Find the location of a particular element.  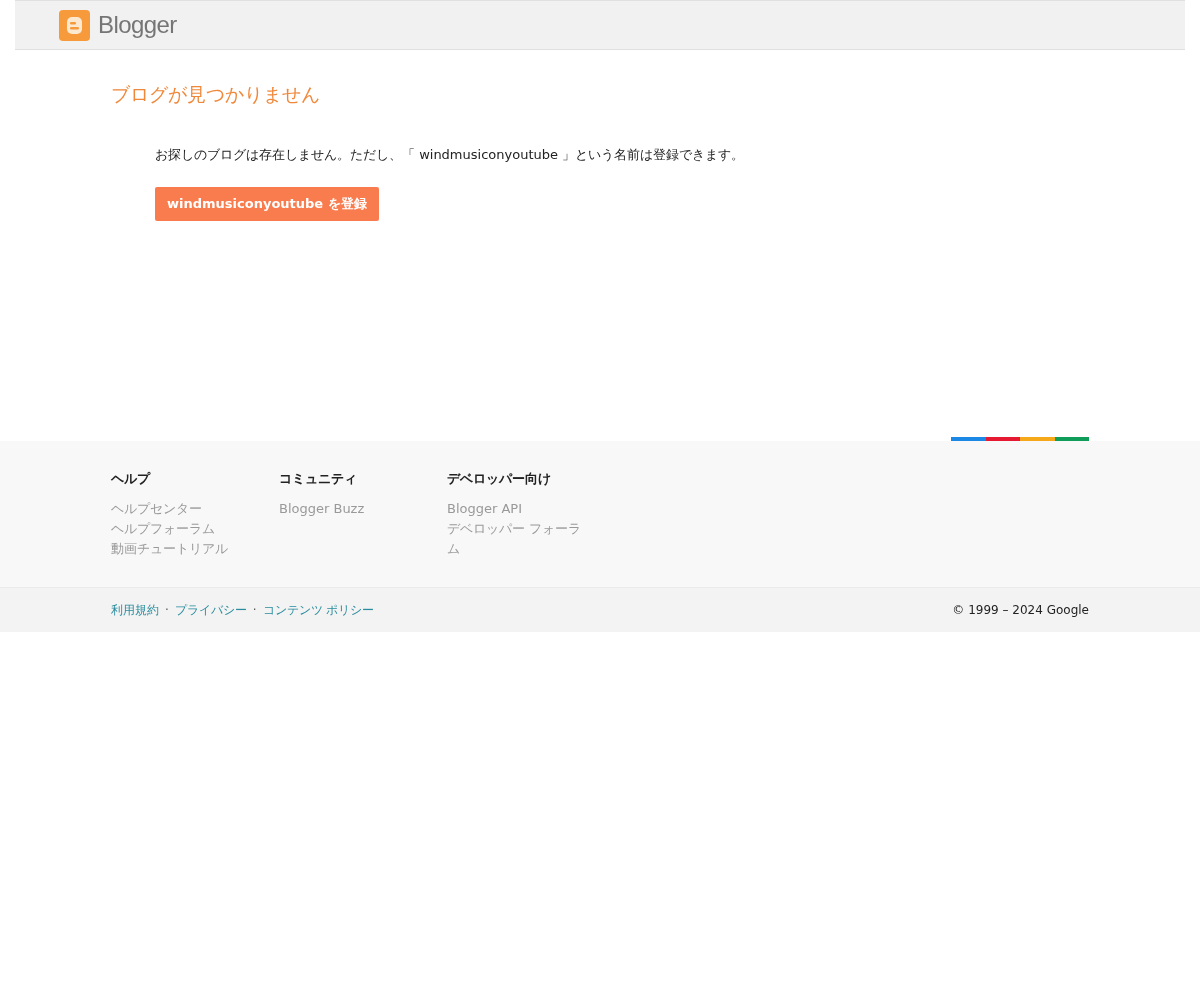

logo-text: Blogger is located at coordinates (137, 25).